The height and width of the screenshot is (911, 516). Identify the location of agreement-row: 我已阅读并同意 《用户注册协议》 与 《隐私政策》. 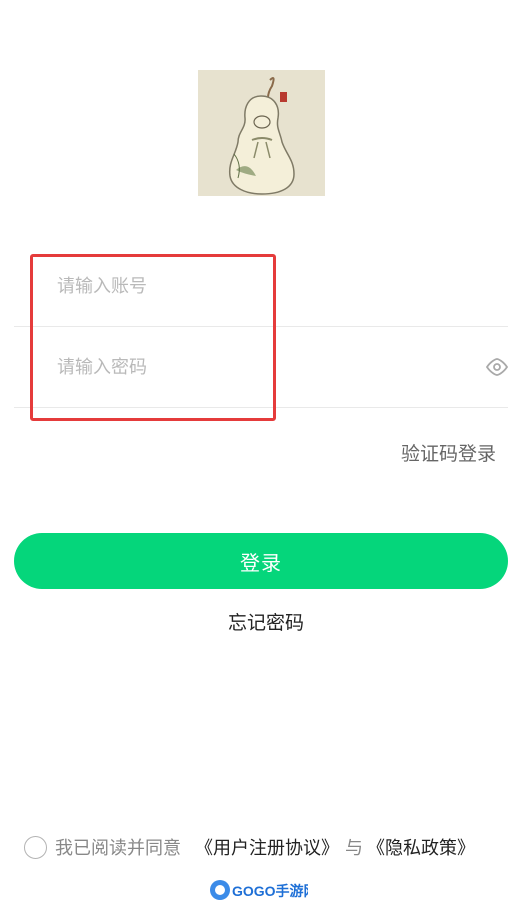
(249, 847).